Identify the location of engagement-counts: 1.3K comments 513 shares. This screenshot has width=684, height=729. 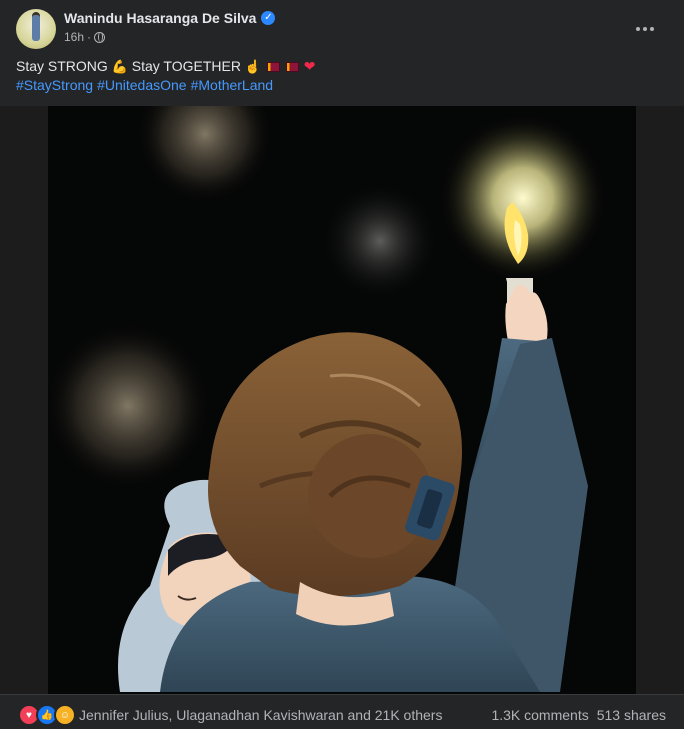
(578, 715).